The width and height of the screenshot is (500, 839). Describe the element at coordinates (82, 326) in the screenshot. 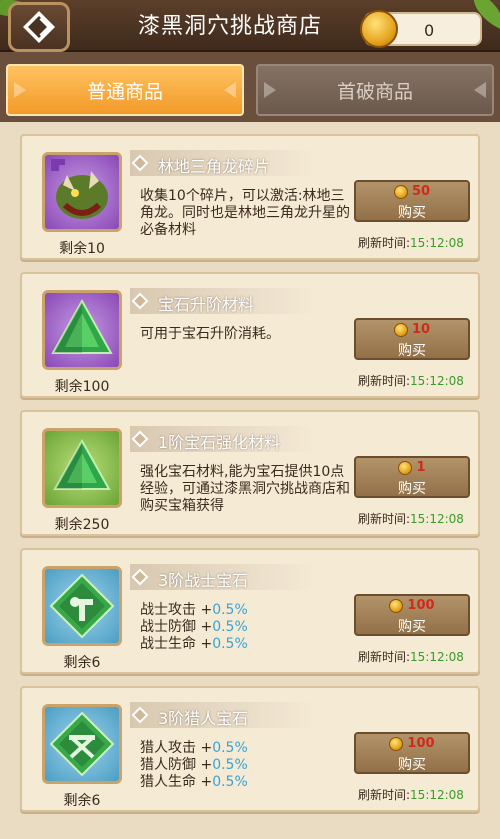

I see `green-gem-triangle-icon` at that location.